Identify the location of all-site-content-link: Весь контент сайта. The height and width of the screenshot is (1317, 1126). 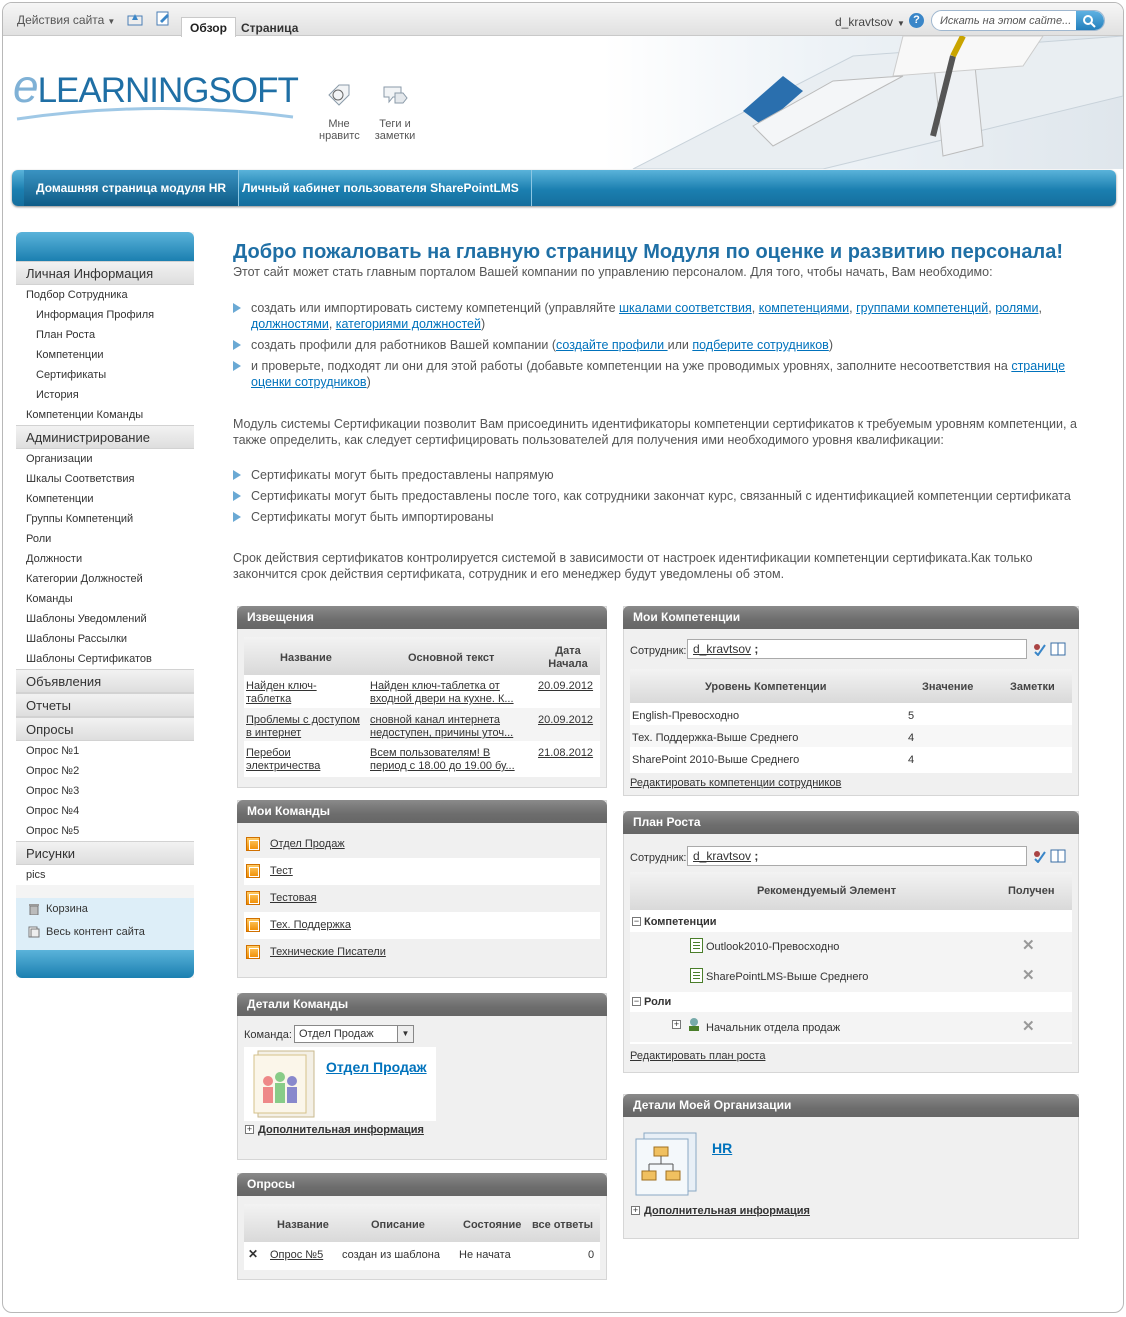
(105, 932).